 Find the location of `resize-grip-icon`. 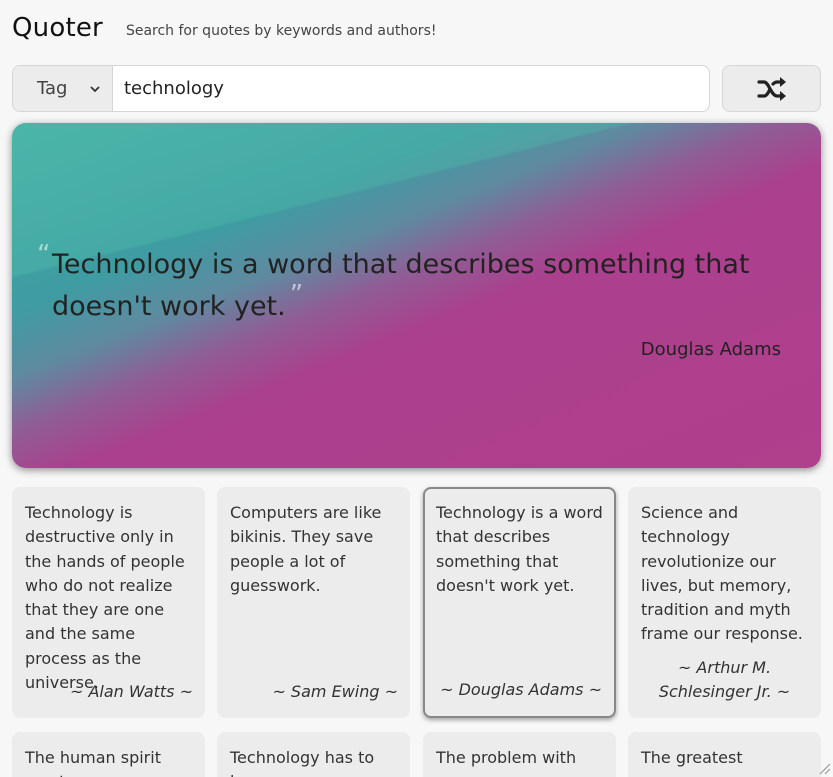

resize-grip-icon is located at coordinates (824, 768).